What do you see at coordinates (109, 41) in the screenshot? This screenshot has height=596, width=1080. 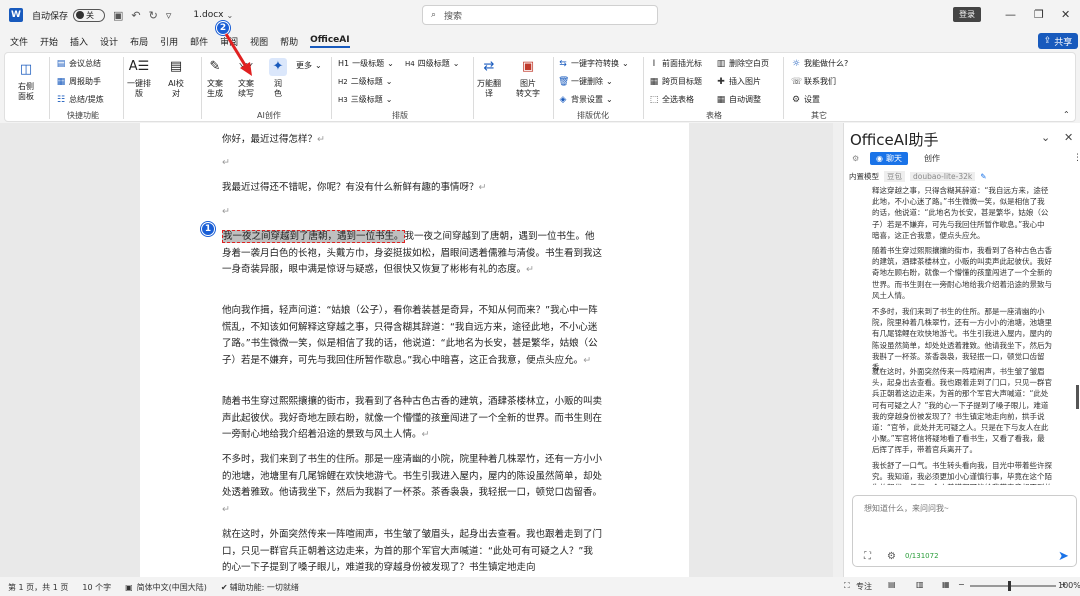 I see `menu-design: 设计` at bounding box center [109, 41].